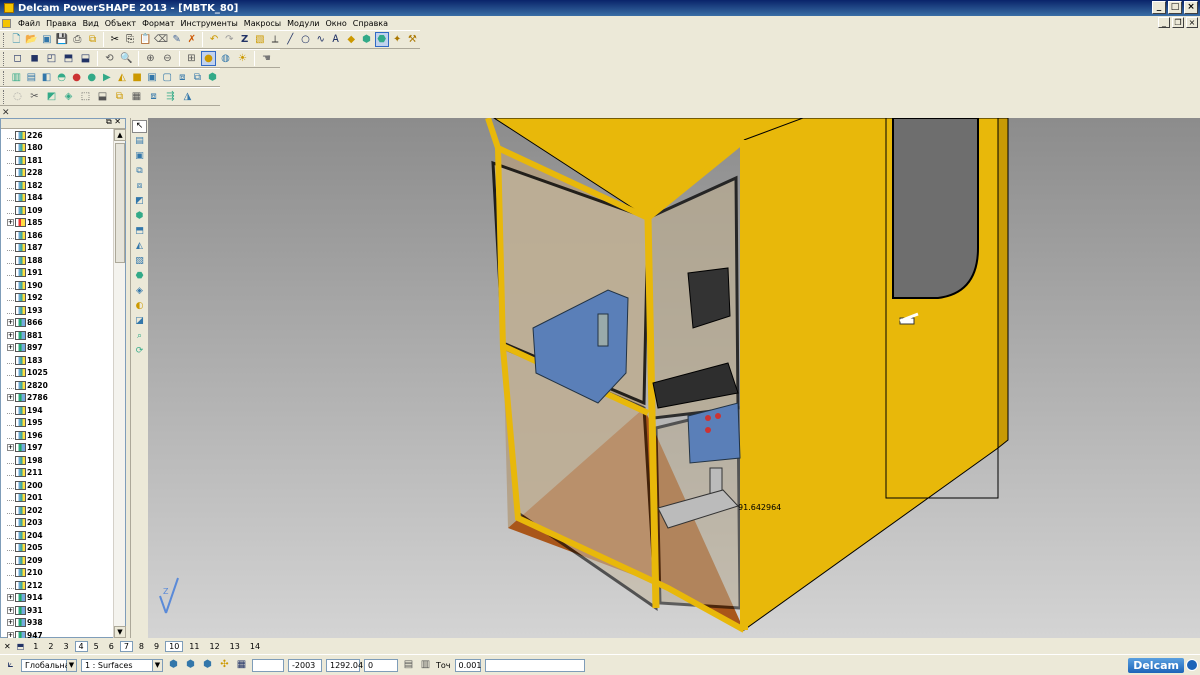  Describe the element at coordinates (61, 39) in the screenshot. I see `save-icon: 💾` at that location.